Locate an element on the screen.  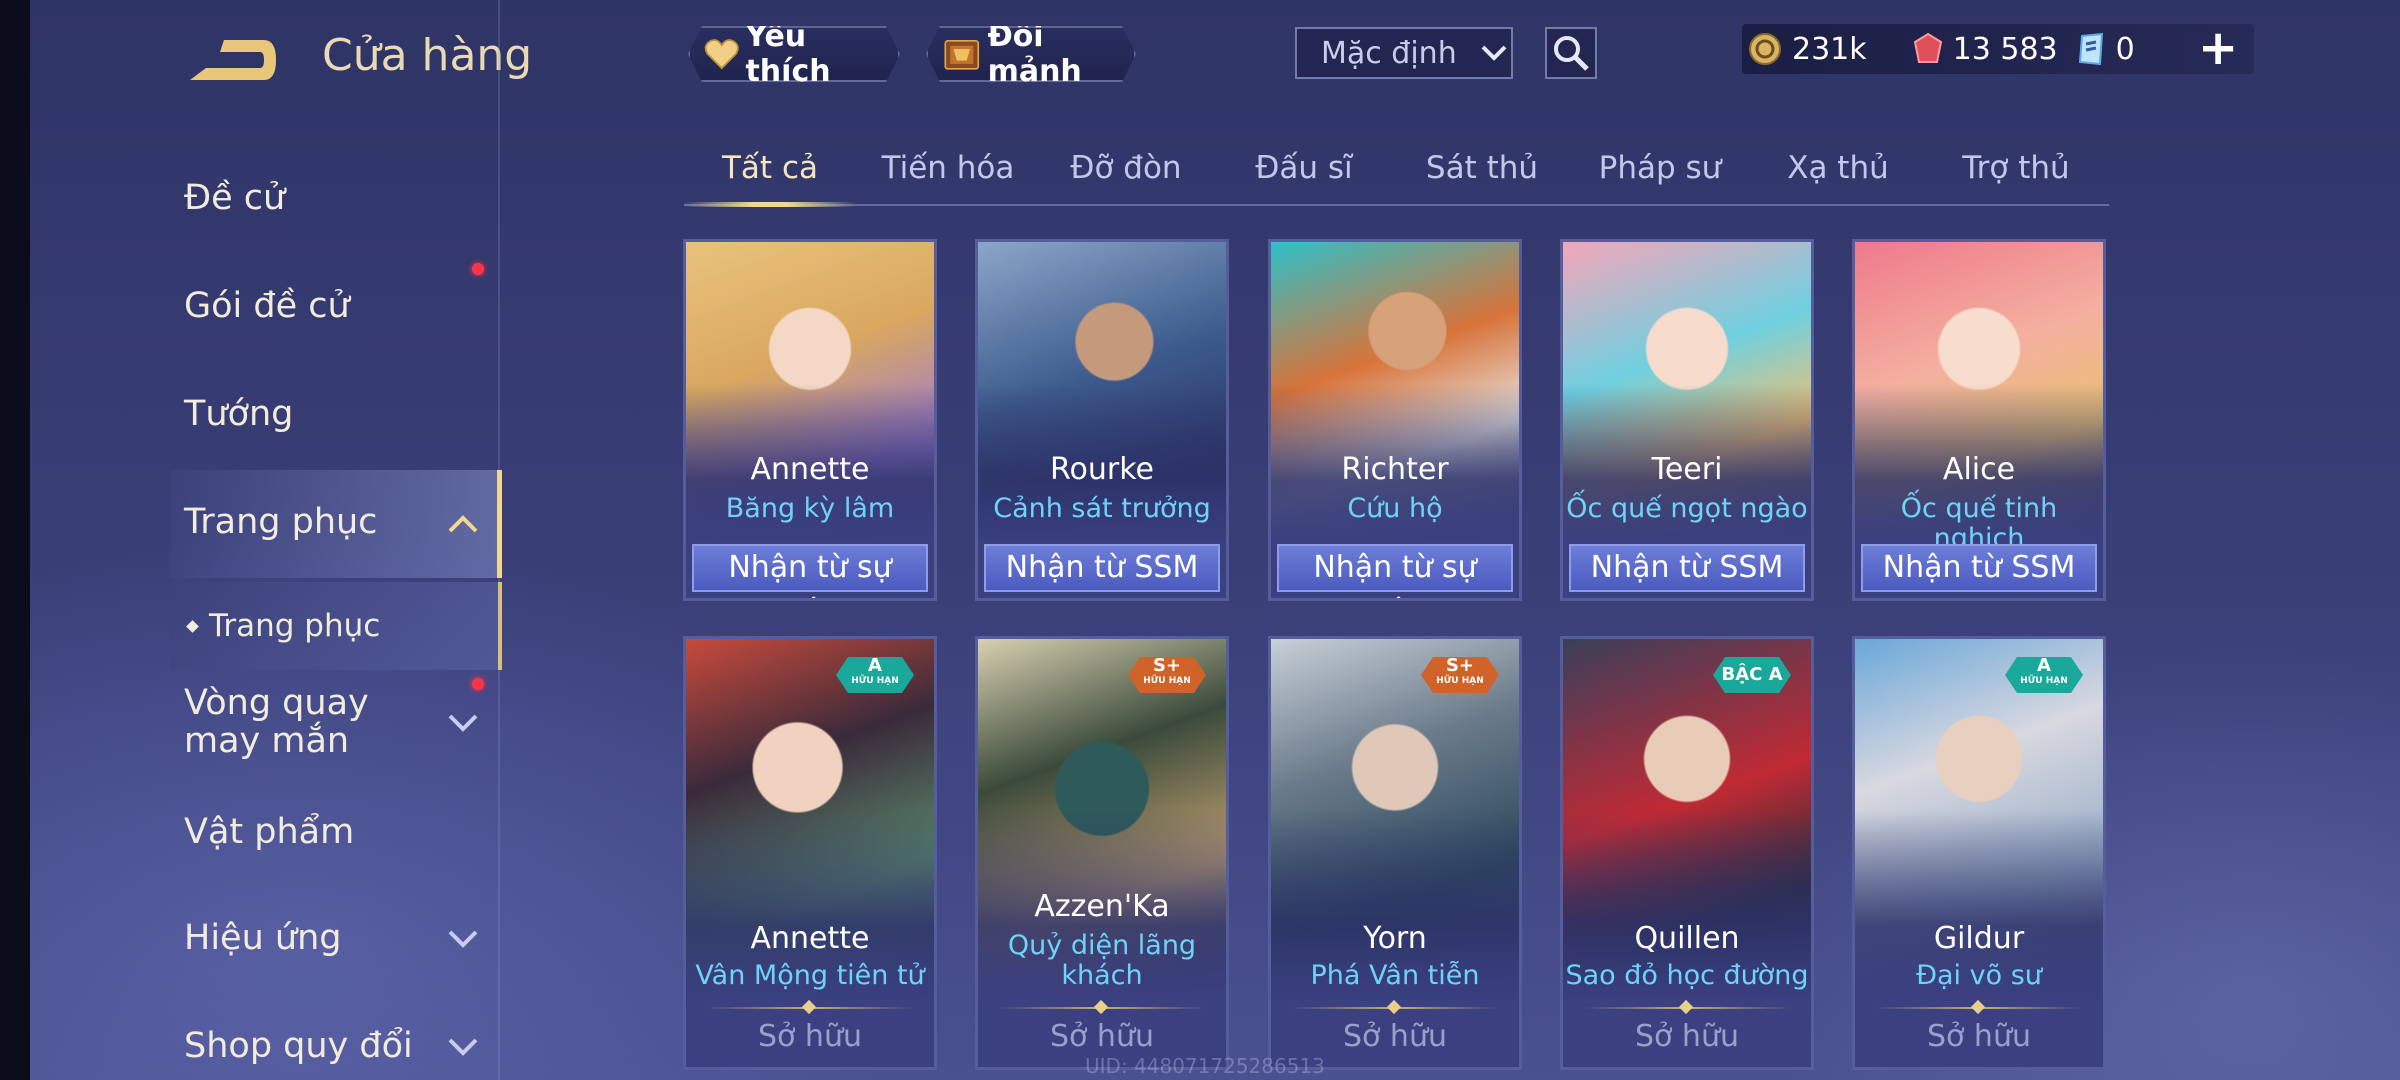
exchange-shards-button: Đổi mảnh is located at coordinates (1031, 54).